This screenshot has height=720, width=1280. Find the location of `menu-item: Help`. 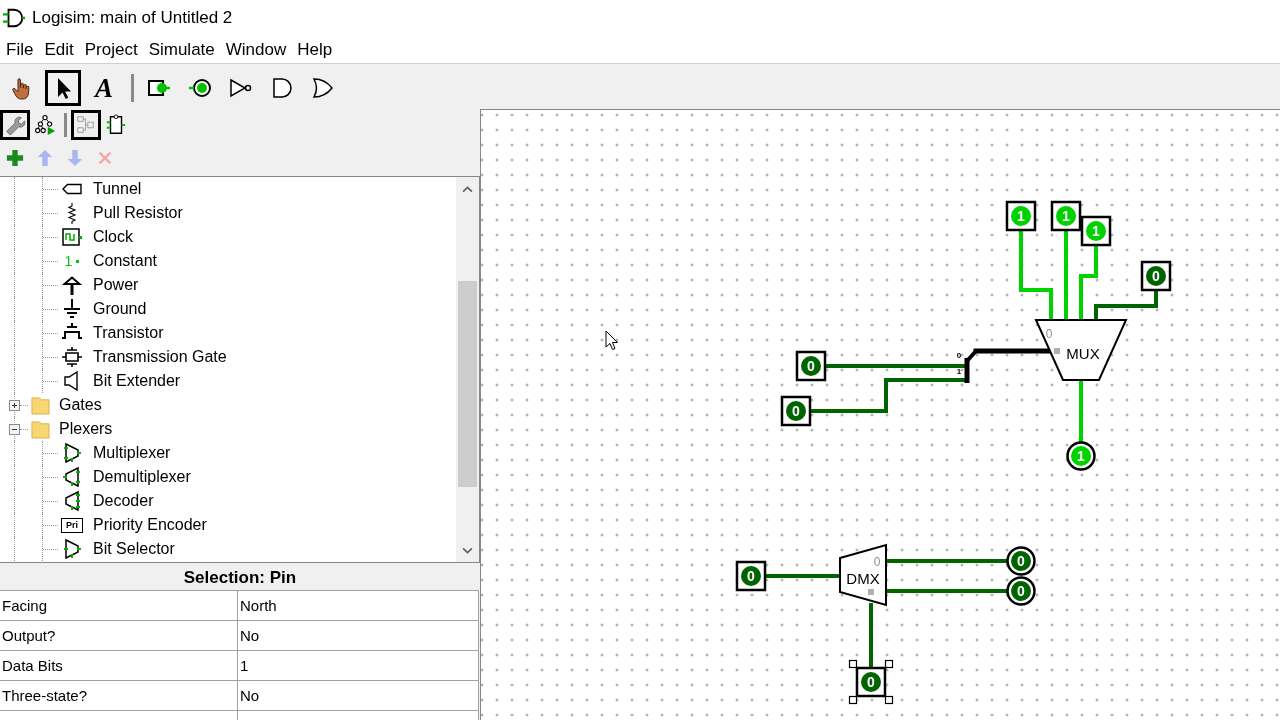

menu-item: Help is located at coordinates (314, 49).